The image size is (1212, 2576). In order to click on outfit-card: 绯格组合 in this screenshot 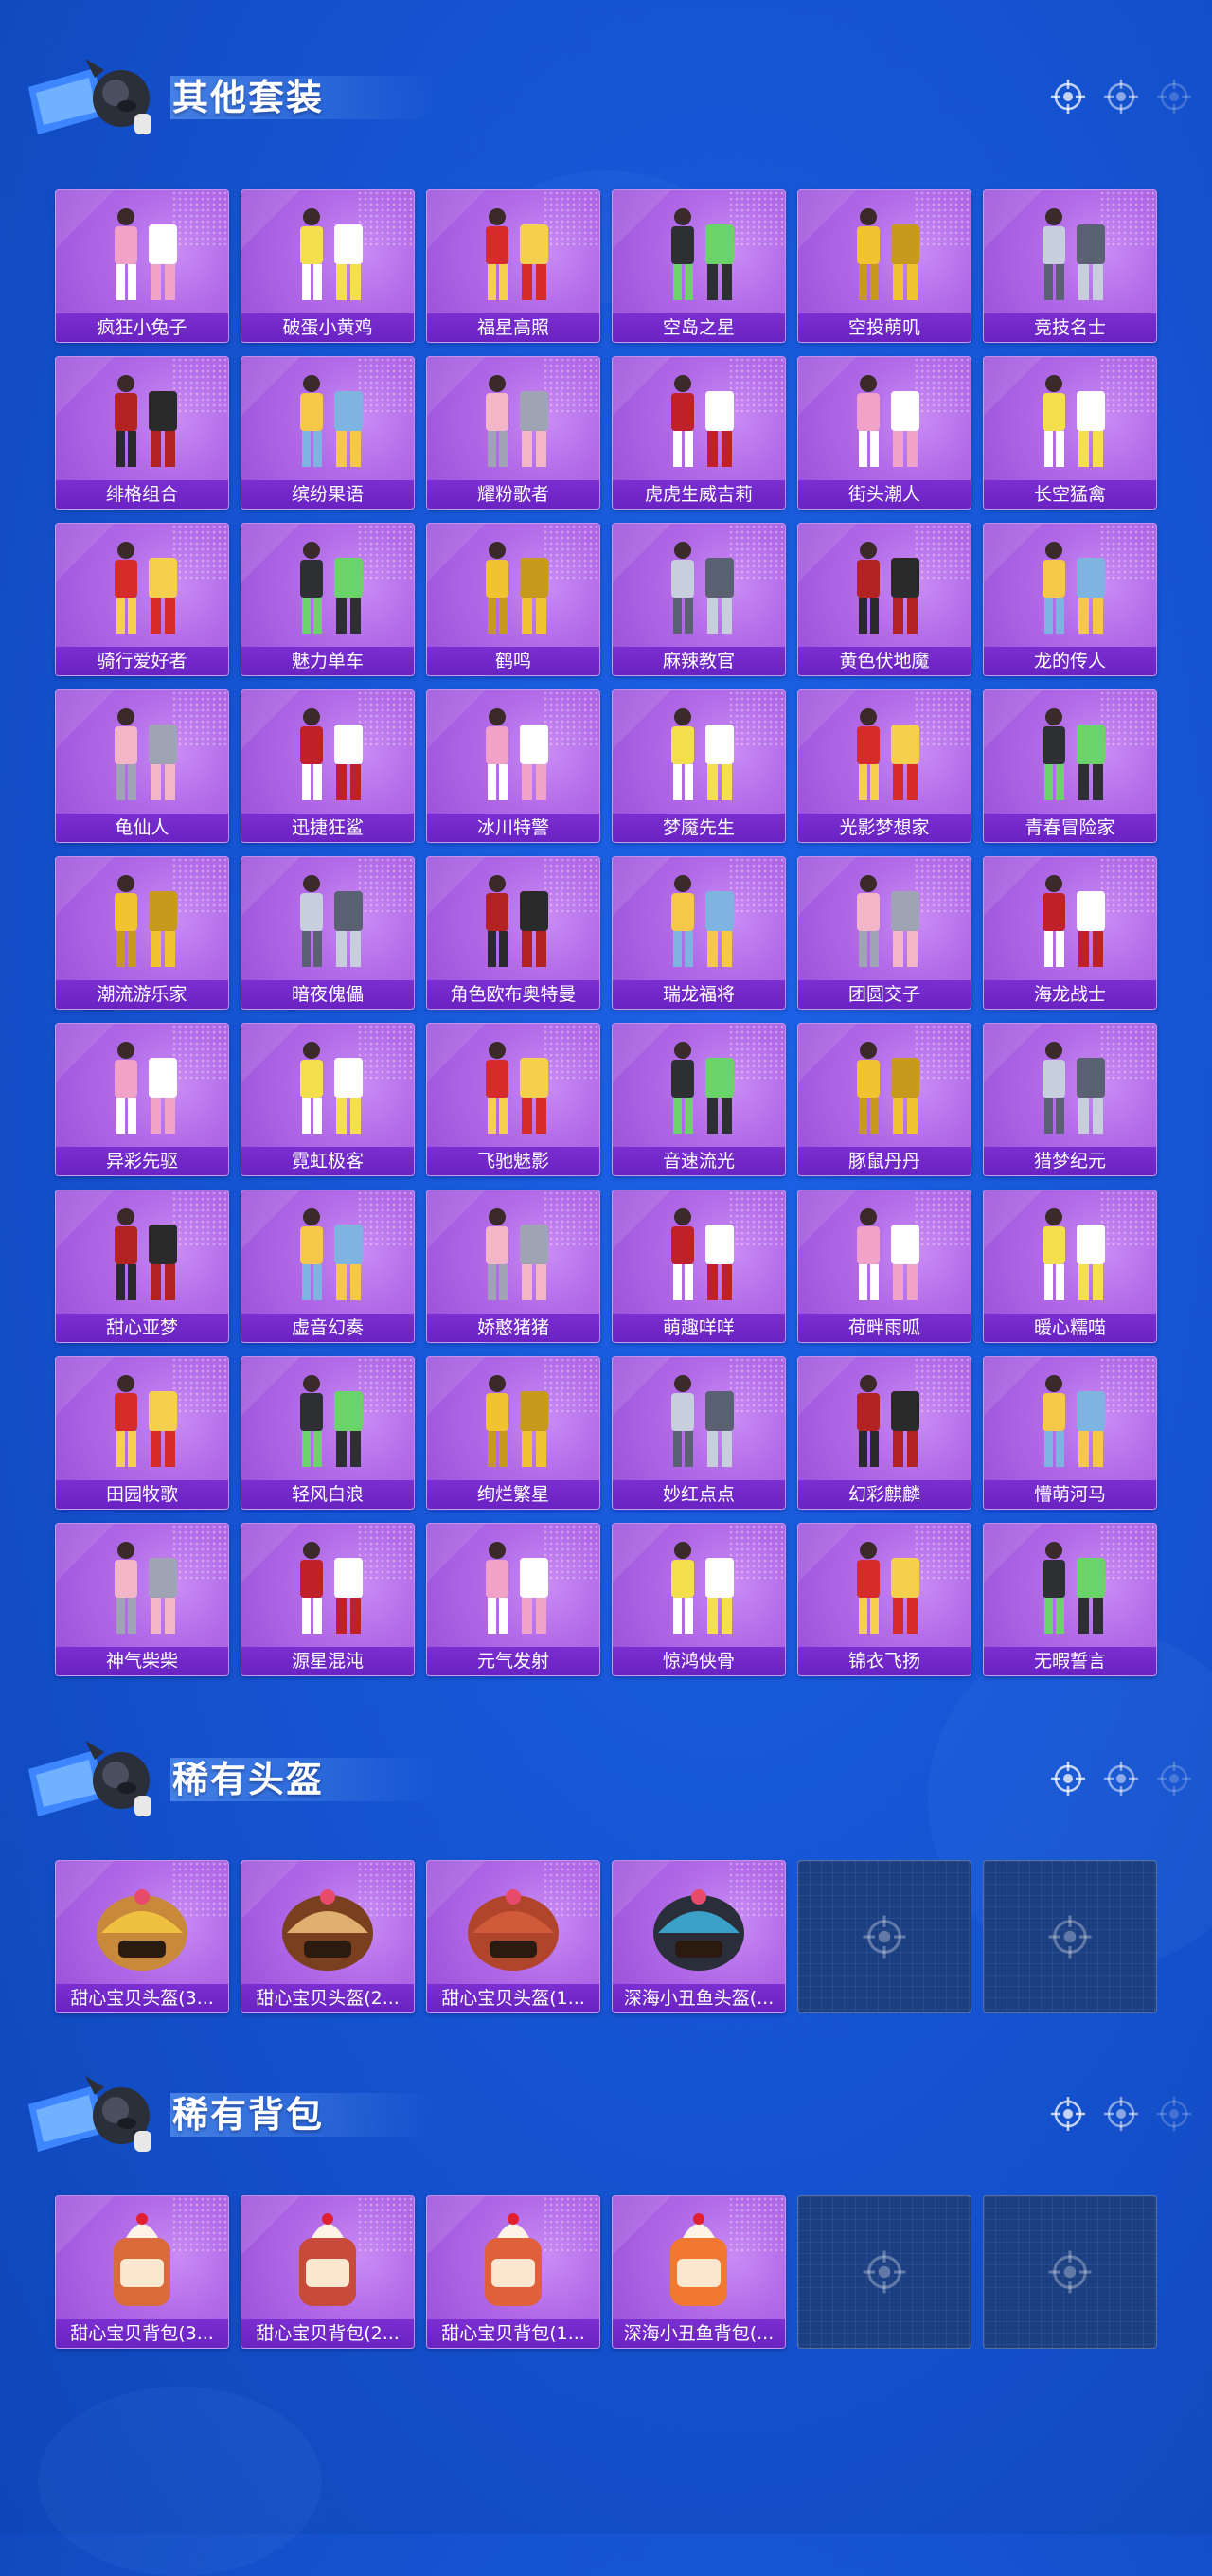, I will do `click(142, 433)`.